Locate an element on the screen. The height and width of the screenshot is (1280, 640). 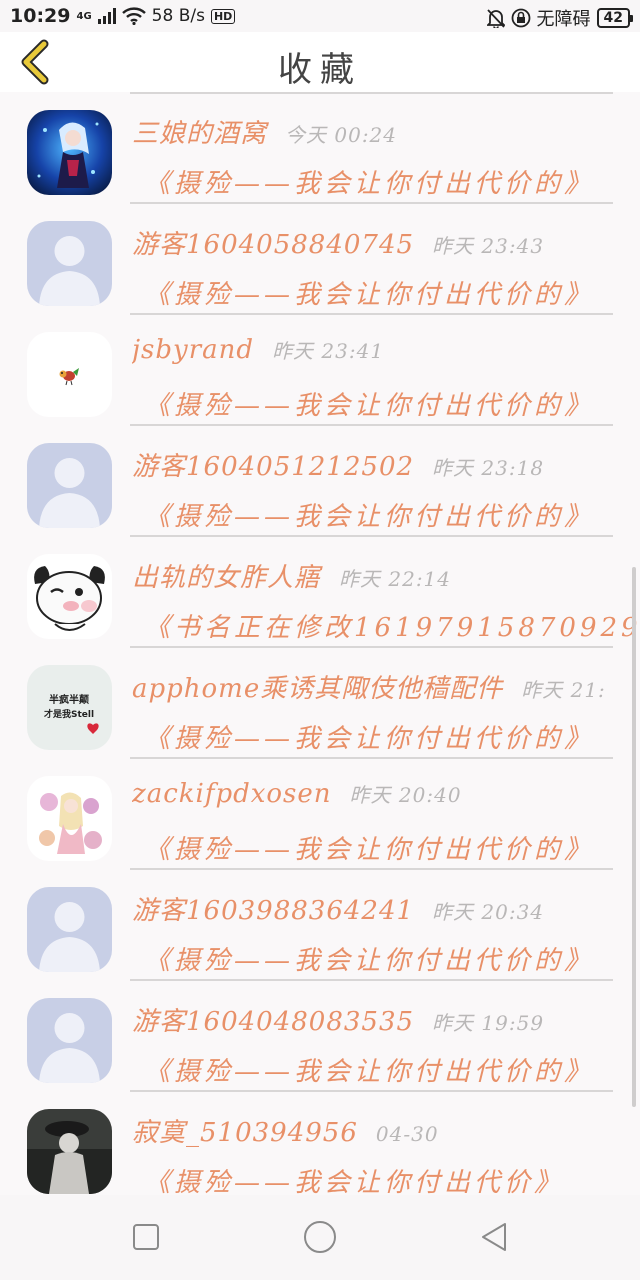
user-name: 游客1603988364241 is located at coordinates (273, 911).